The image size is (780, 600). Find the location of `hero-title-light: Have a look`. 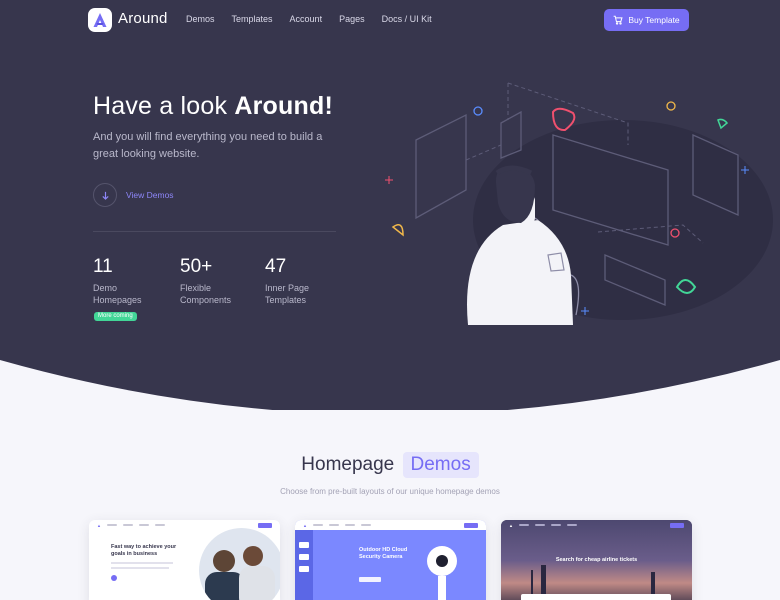

hero-title-light: Have a look is located at coordinates (164, 106).